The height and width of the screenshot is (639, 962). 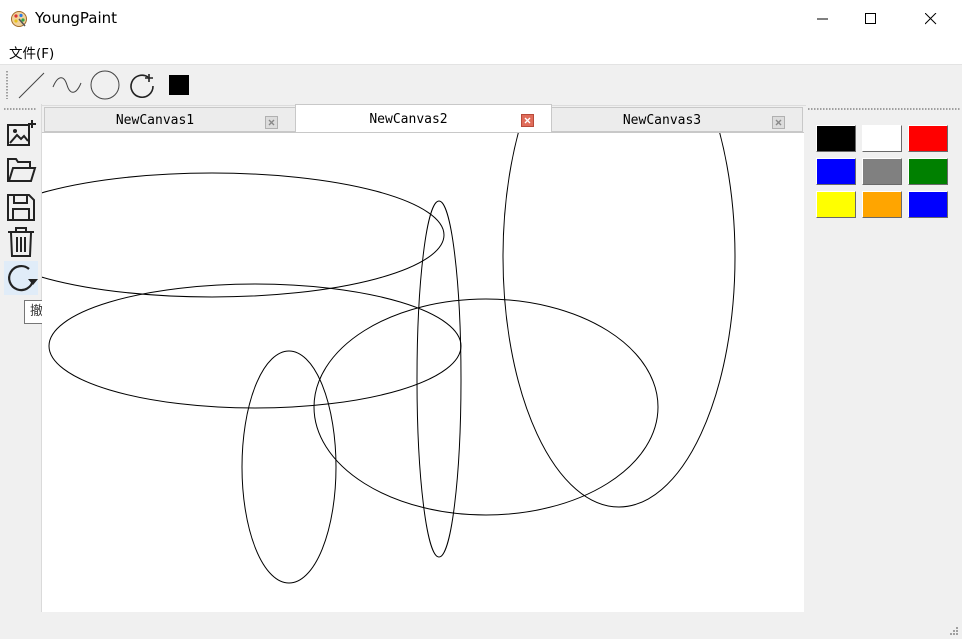 I want to click on undo-button, so click(x=21, y=278).